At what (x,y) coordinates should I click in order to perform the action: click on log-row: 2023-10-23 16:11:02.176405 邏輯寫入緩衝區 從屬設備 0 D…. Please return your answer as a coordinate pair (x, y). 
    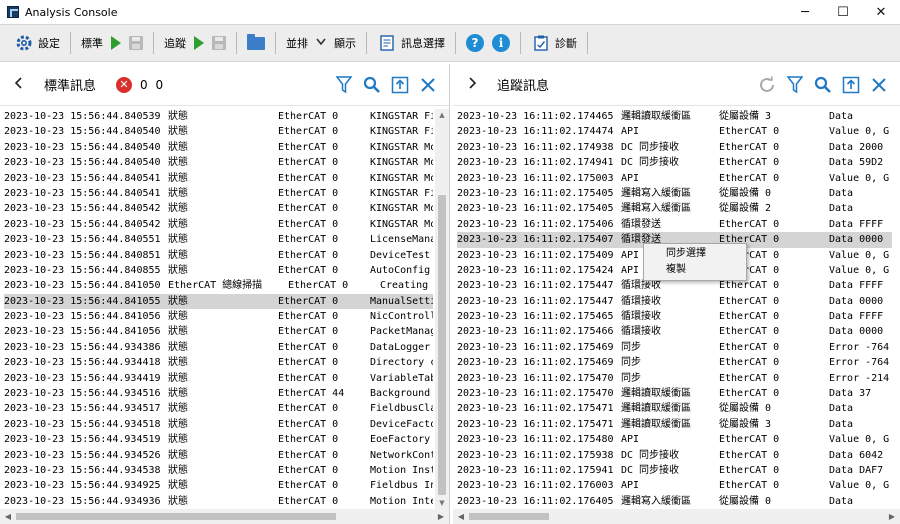
    Looking at the image, I should click on (674, 501).